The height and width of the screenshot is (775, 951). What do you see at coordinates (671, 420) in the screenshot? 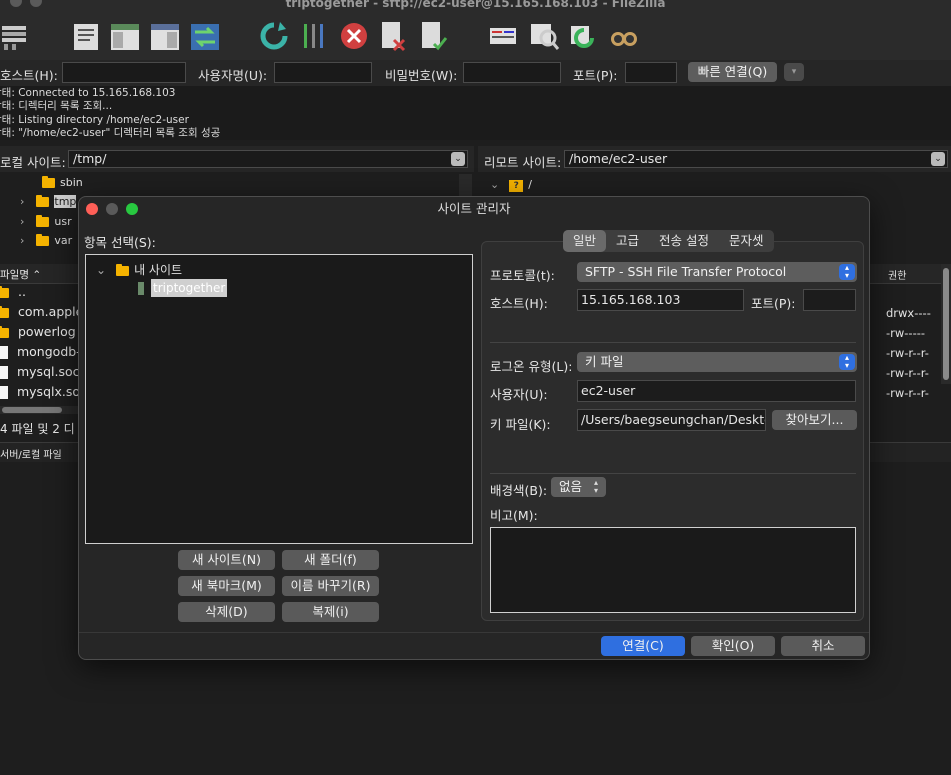
I see `keyfile-input: /Users/baegseungchan/Deskto` at bounding box center [671, 420].